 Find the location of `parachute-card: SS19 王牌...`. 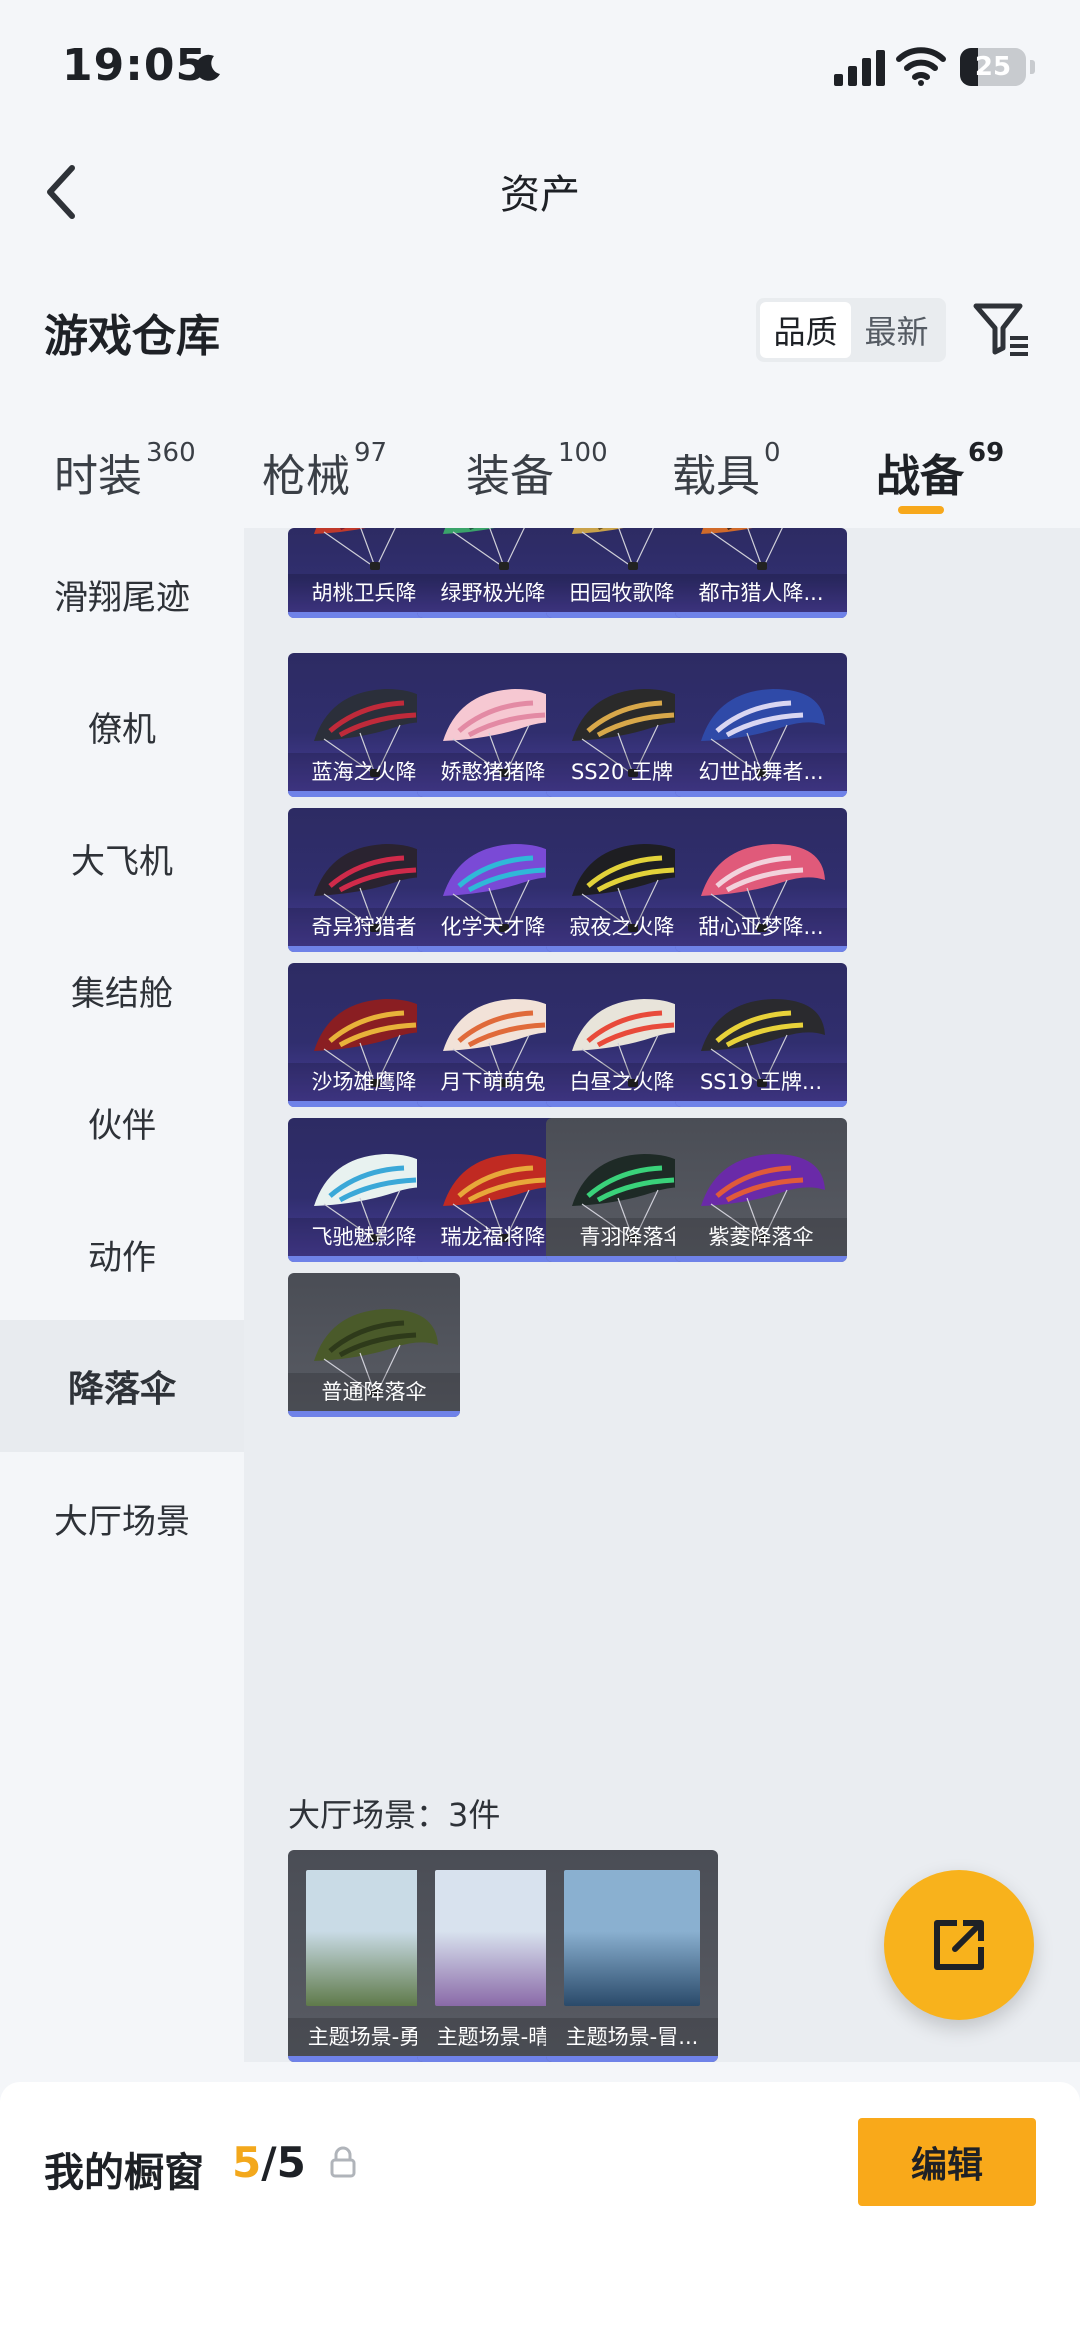

parachute-card: SS19 王牌... is located at coordinates (761, 1035).